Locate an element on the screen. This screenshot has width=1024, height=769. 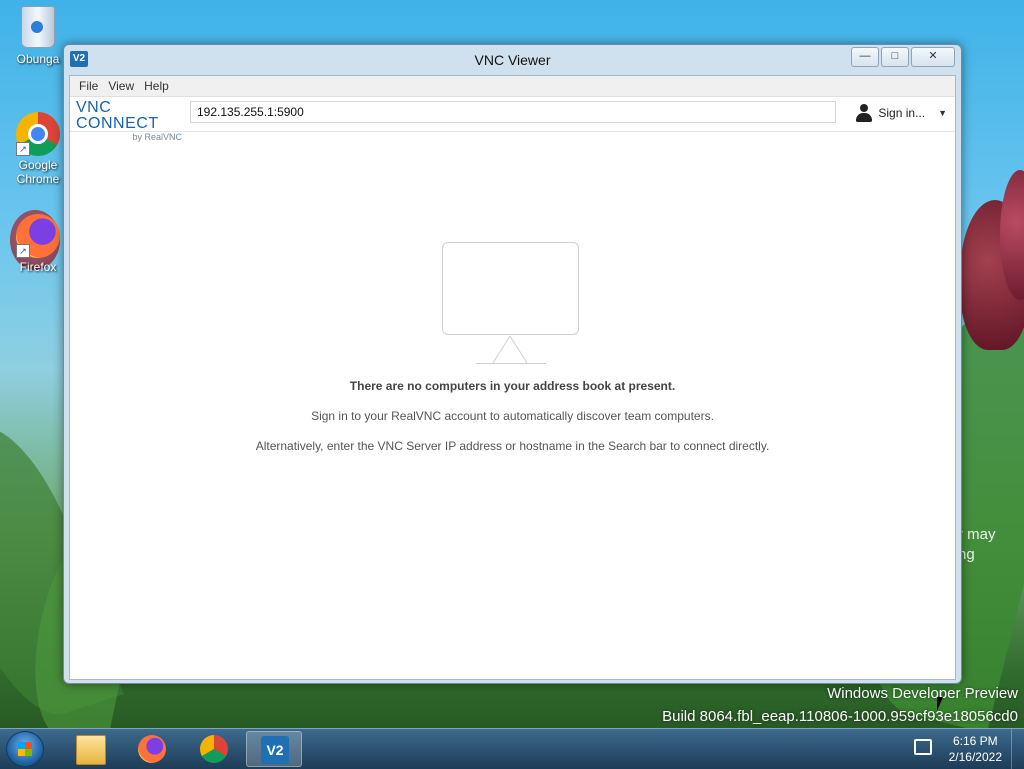
maximize-button: □ is located at coordinates (895, 57).